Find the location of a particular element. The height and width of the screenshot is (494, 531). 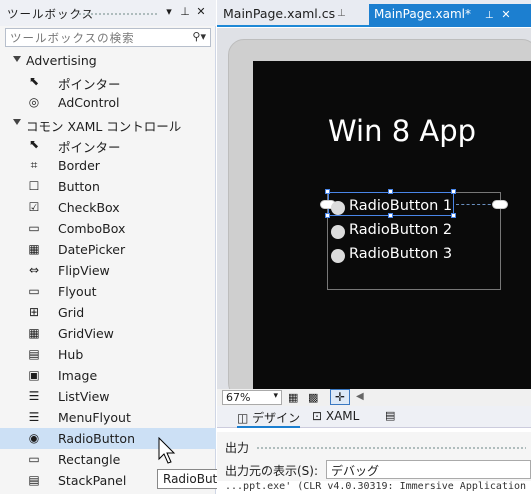

toolbox-item-icon: ⇔ is located at coordinates (34, 270).